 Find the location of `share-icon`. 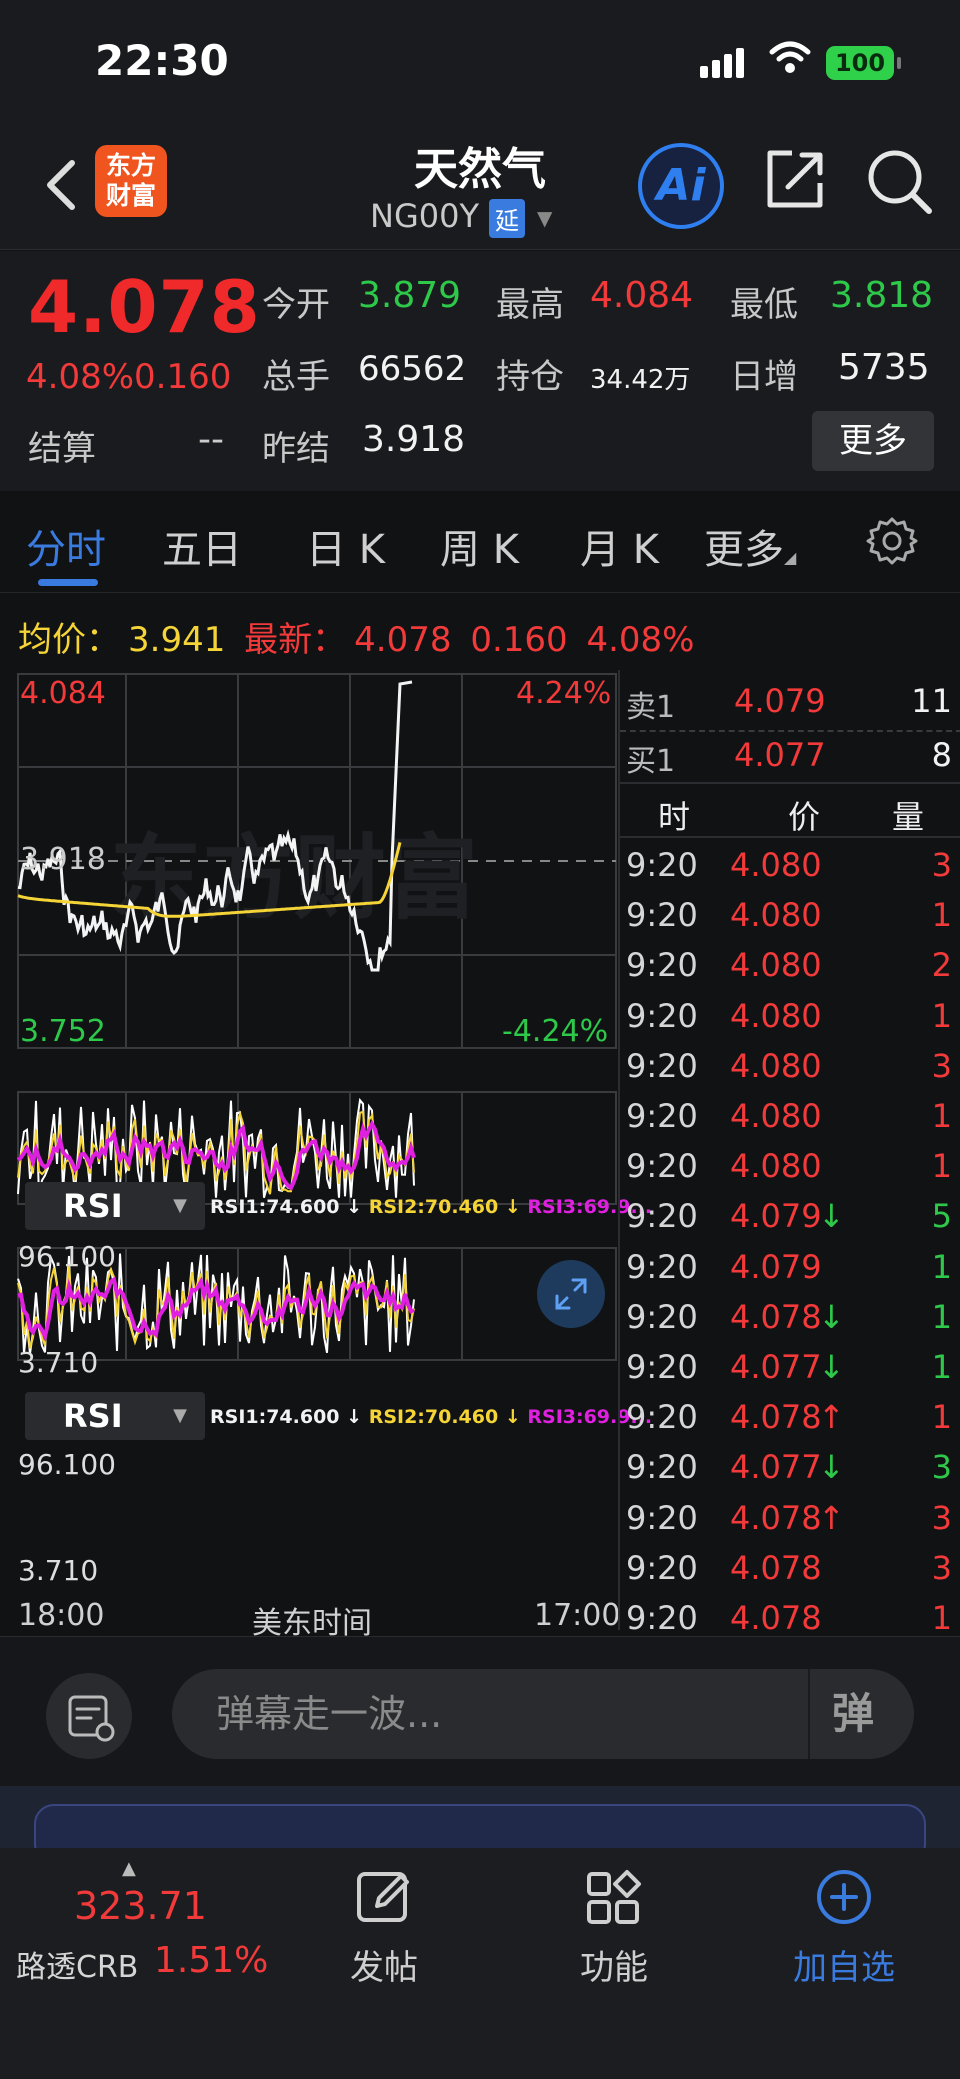

share-icon is located at coordinates (795, 180).